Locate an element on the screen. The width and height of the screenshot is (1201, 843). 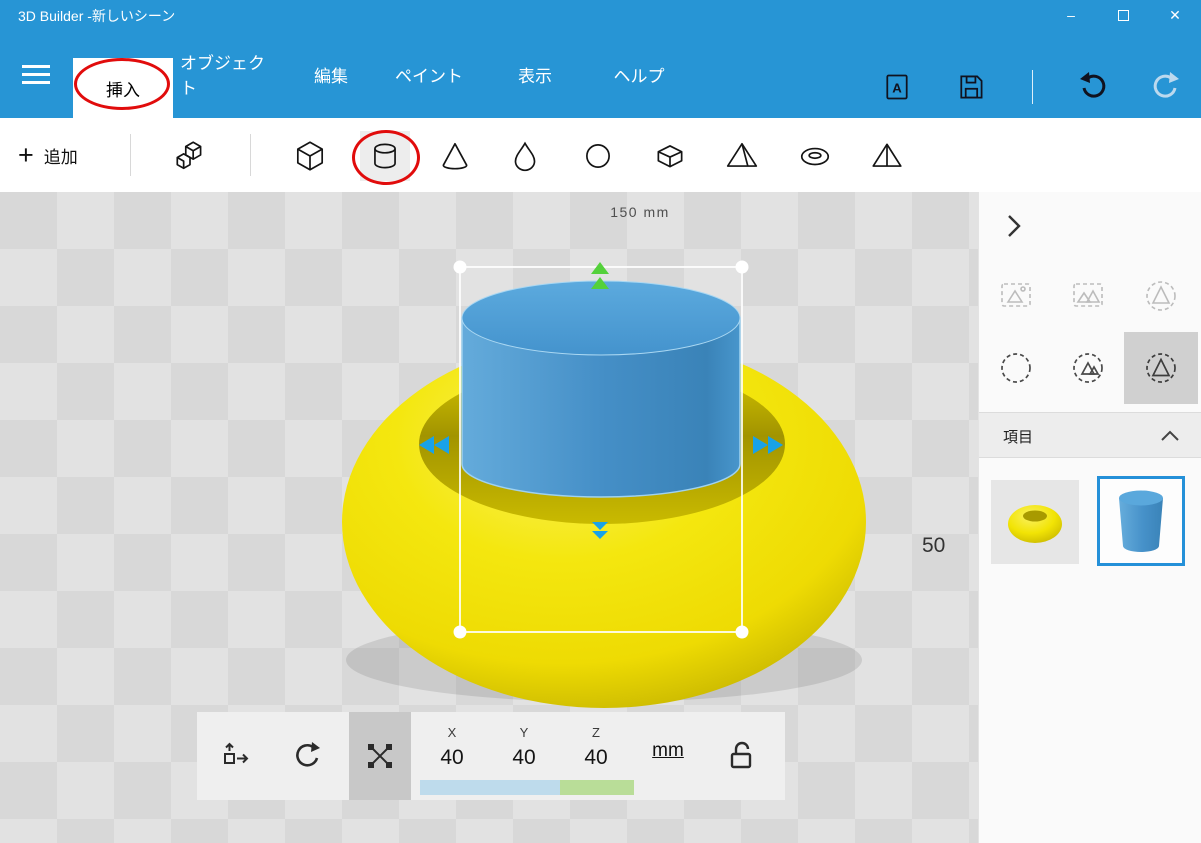
tab-object: オブジェクト is located at coordinates (225, 74).